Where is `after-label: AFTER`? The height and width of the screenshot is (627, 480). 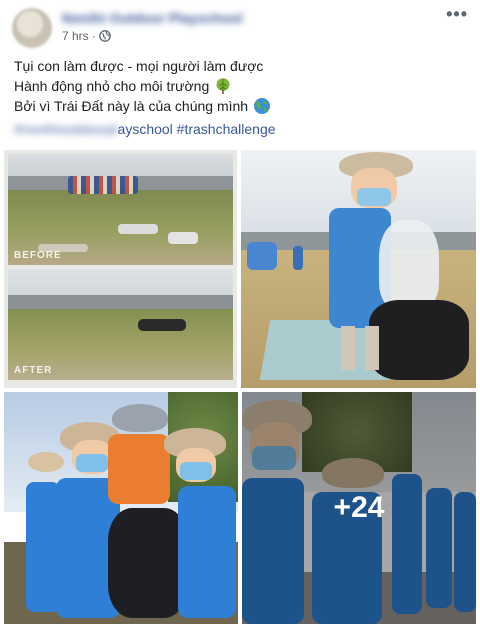
after-label: AFTER is located at coordinates (33, 370).